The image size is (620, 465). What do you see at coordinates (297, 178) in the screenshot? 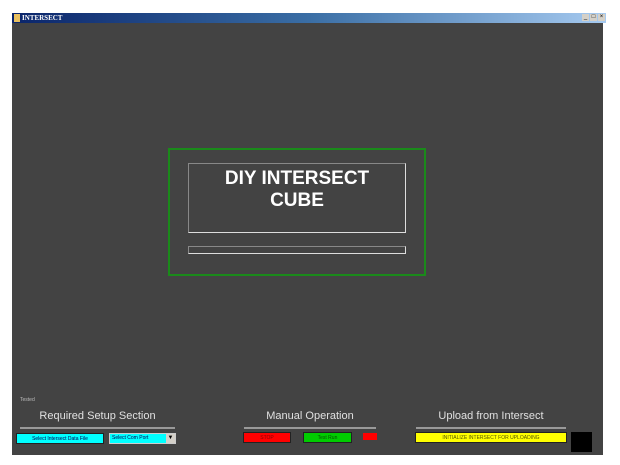
I see `splash-title-line1: DIY INTERSECT` at bounding box center [297, 178].